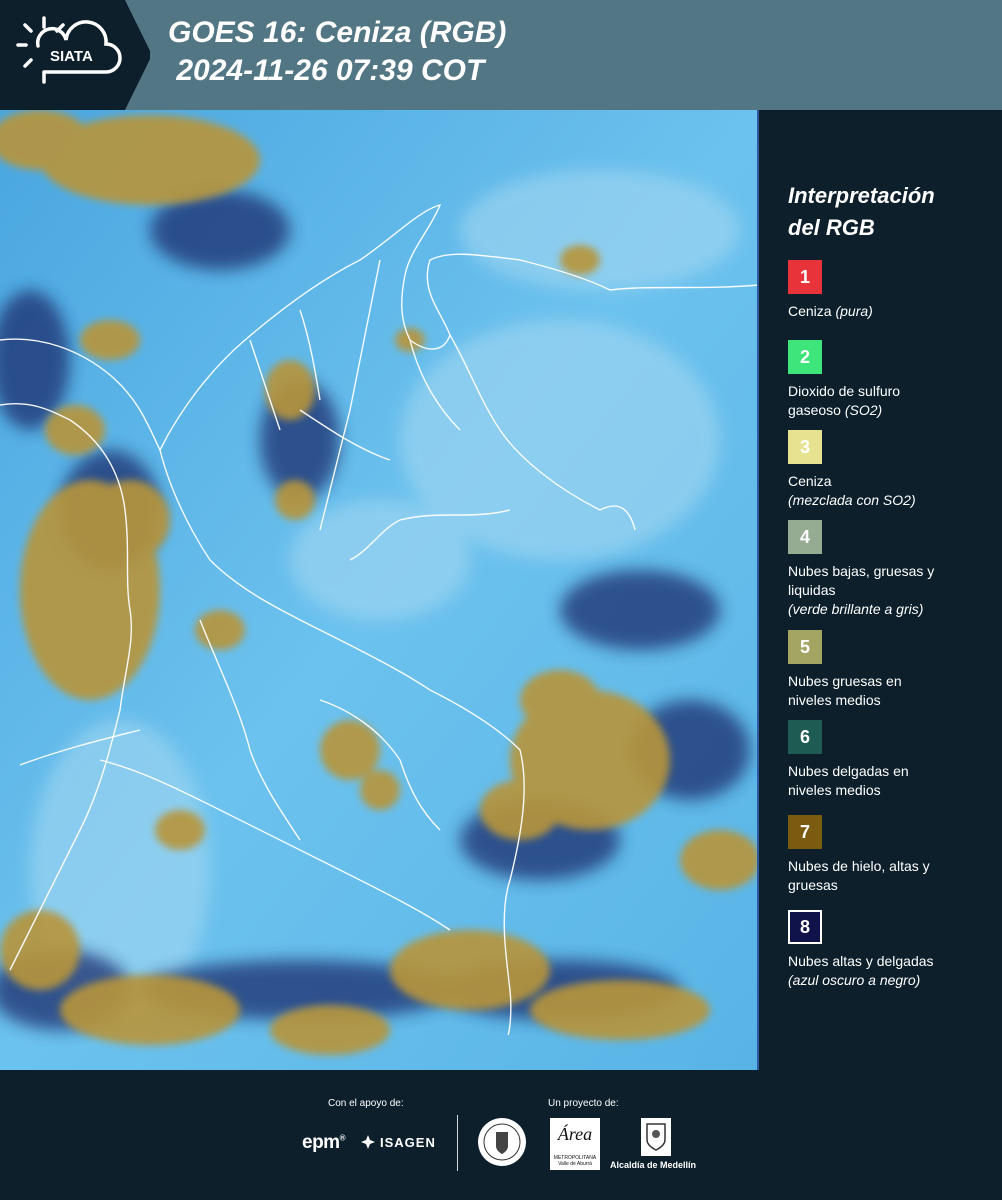  What do you see at coordinates (890, 380) in the screenshot?
I see `legend-item: 2 Dioxido de sulfuro gaseoso (SO2)` at bounding box center [890, 380].